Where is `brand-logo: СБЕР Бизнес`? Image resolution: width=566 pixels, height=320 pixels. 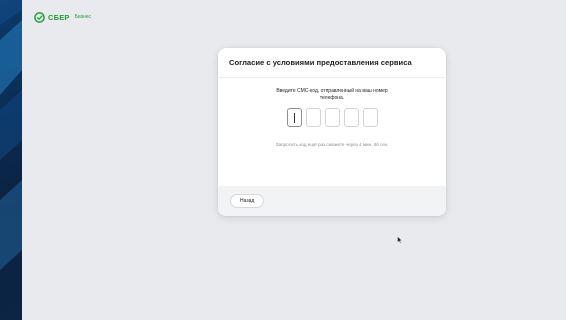
brand-logo: СБЕР Бизнес is located at coordinates (63, 17).